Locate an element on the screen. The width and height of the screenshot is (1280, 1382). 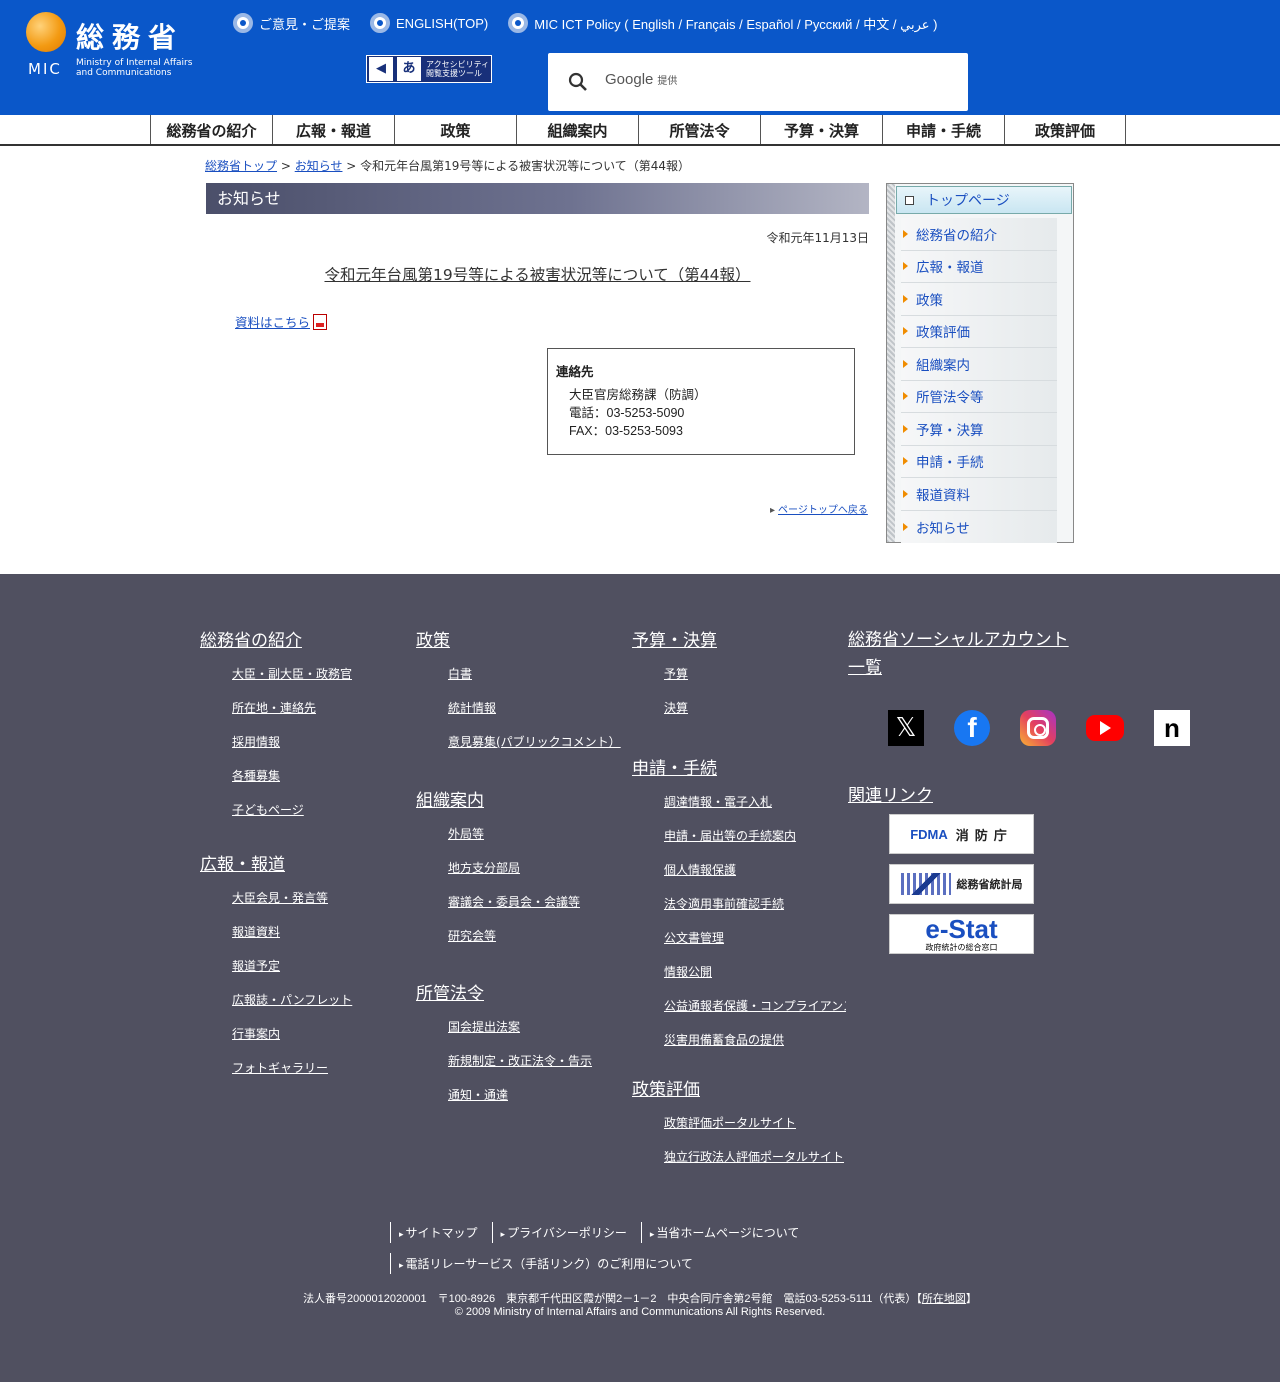
statistics-bureau-banner: 総務省統計局 is located at coordinates (961, 884).